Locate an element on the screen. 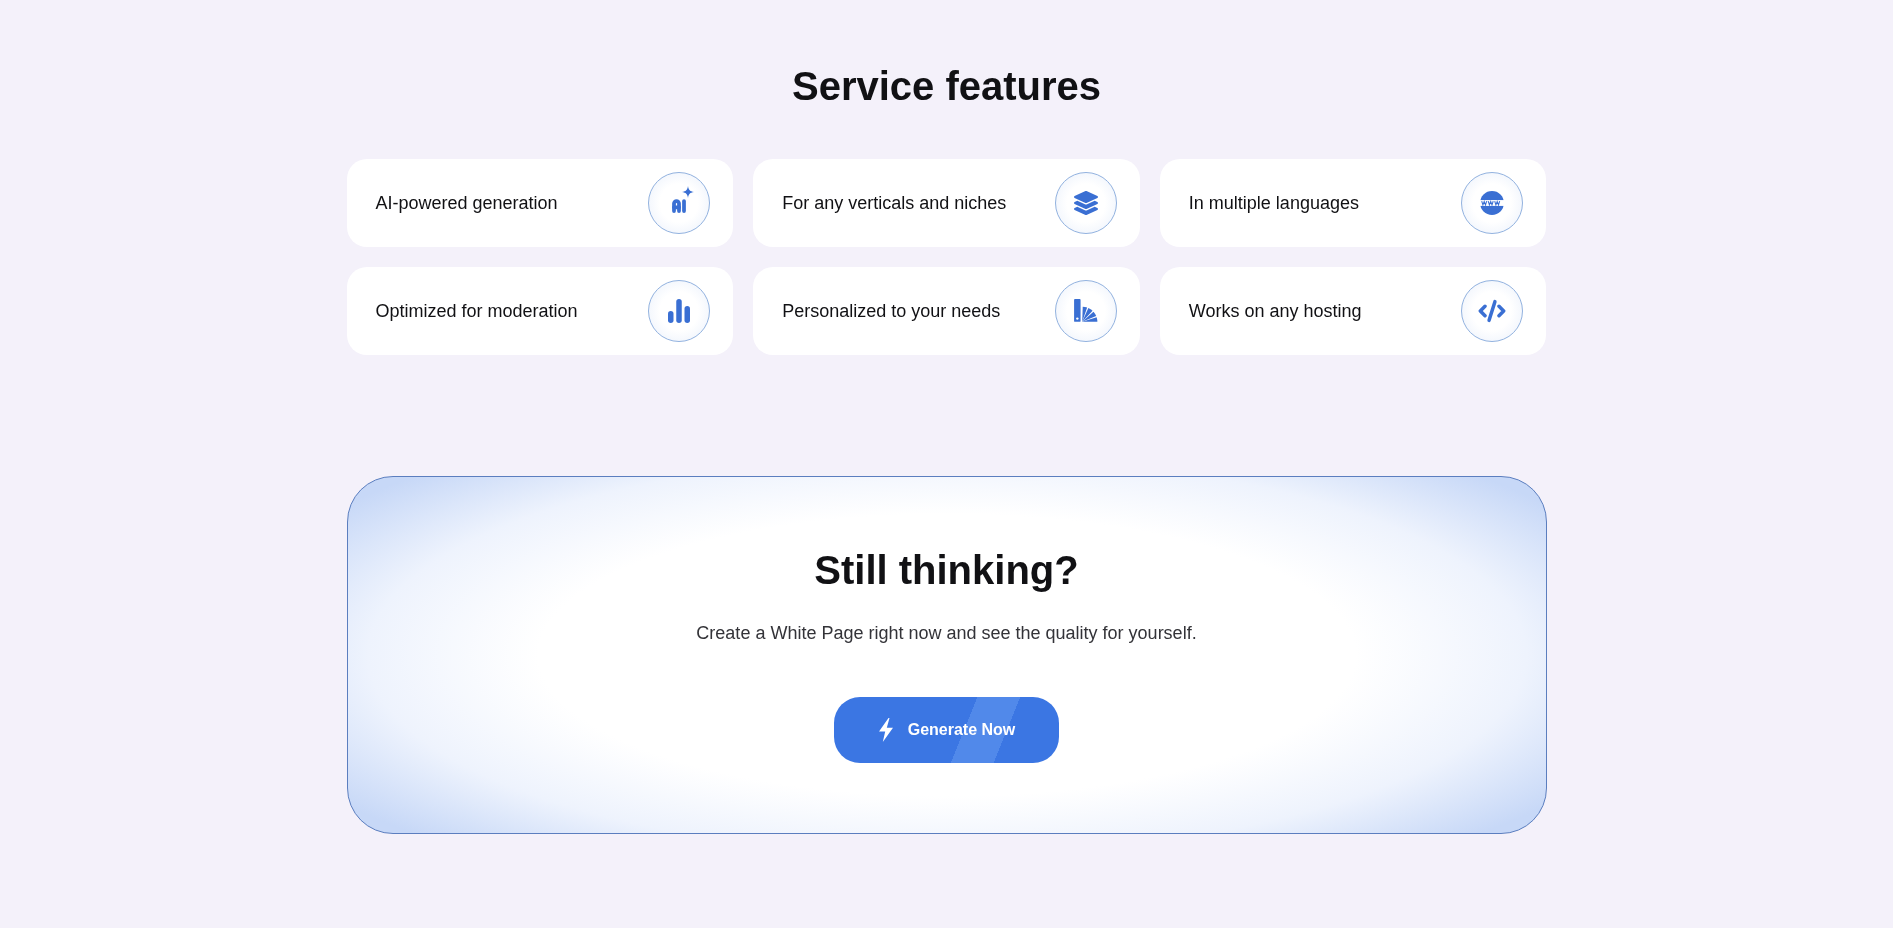 This screenshot has width=1893, height=928. feature-label: In multiple languages is located at coordinates (1273, 203).